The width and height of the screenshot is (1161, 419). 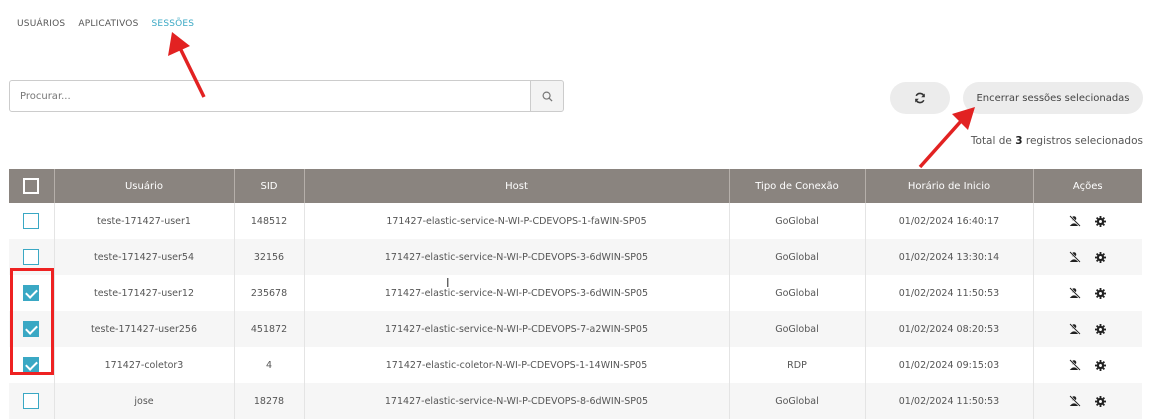 I want to click on selection-summary: Total de 3 registros selecionados, so click(x=1057, y=141).